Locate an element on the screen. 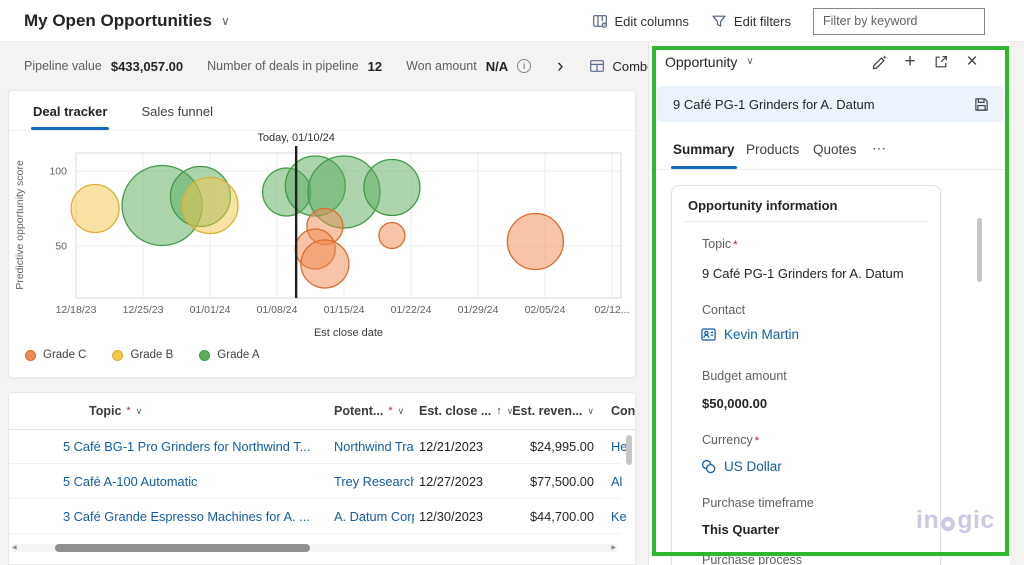 The width and height of the screenshot is (1024, 565). x-tick-label: 01/01/24 is located at coordinates (210, 310).